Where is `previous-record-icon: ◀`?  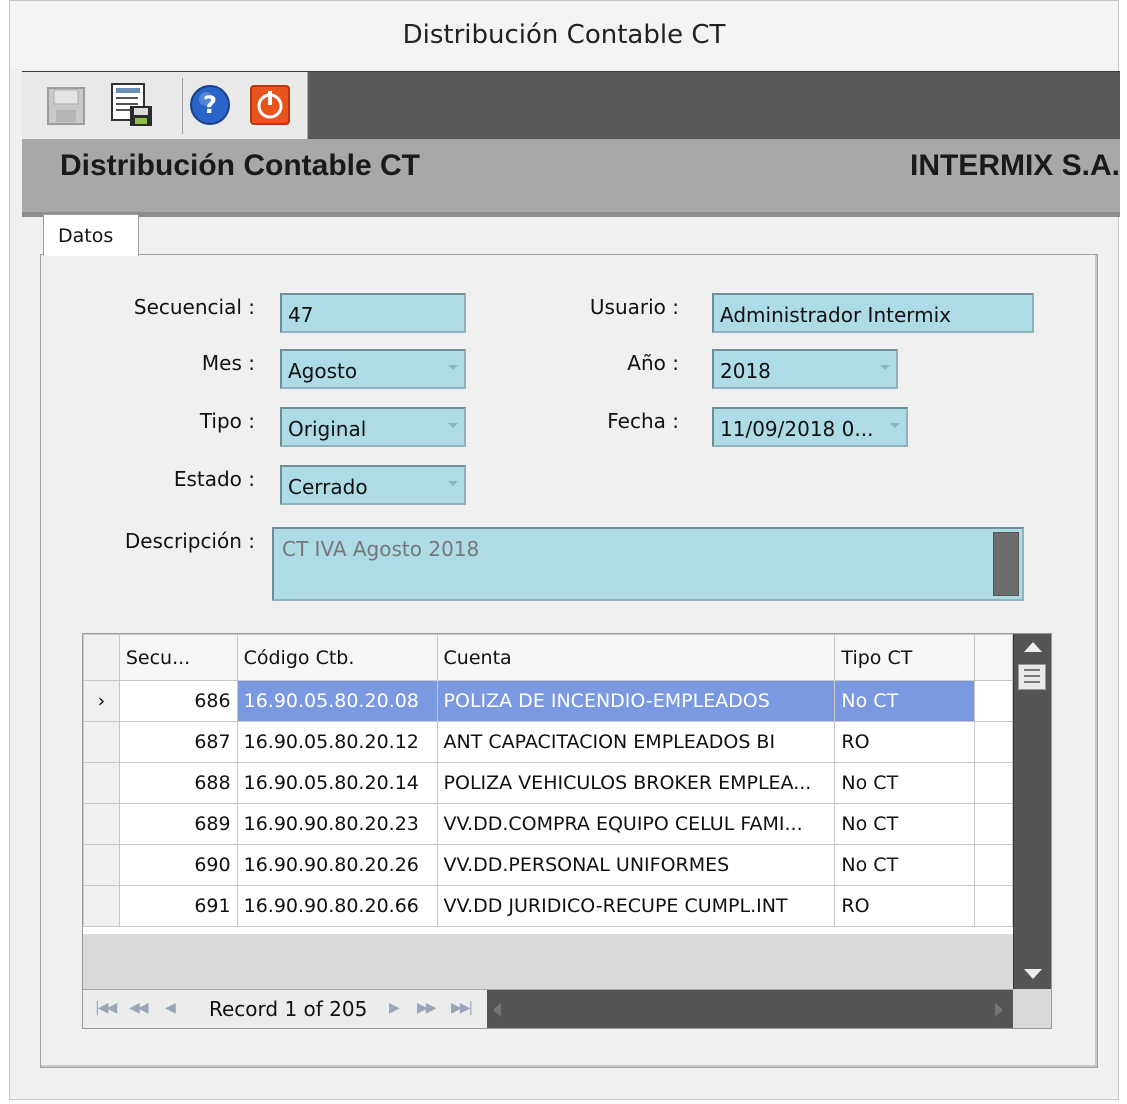
previous-record-icon: ◀ is located at coordinates (170, 1008).